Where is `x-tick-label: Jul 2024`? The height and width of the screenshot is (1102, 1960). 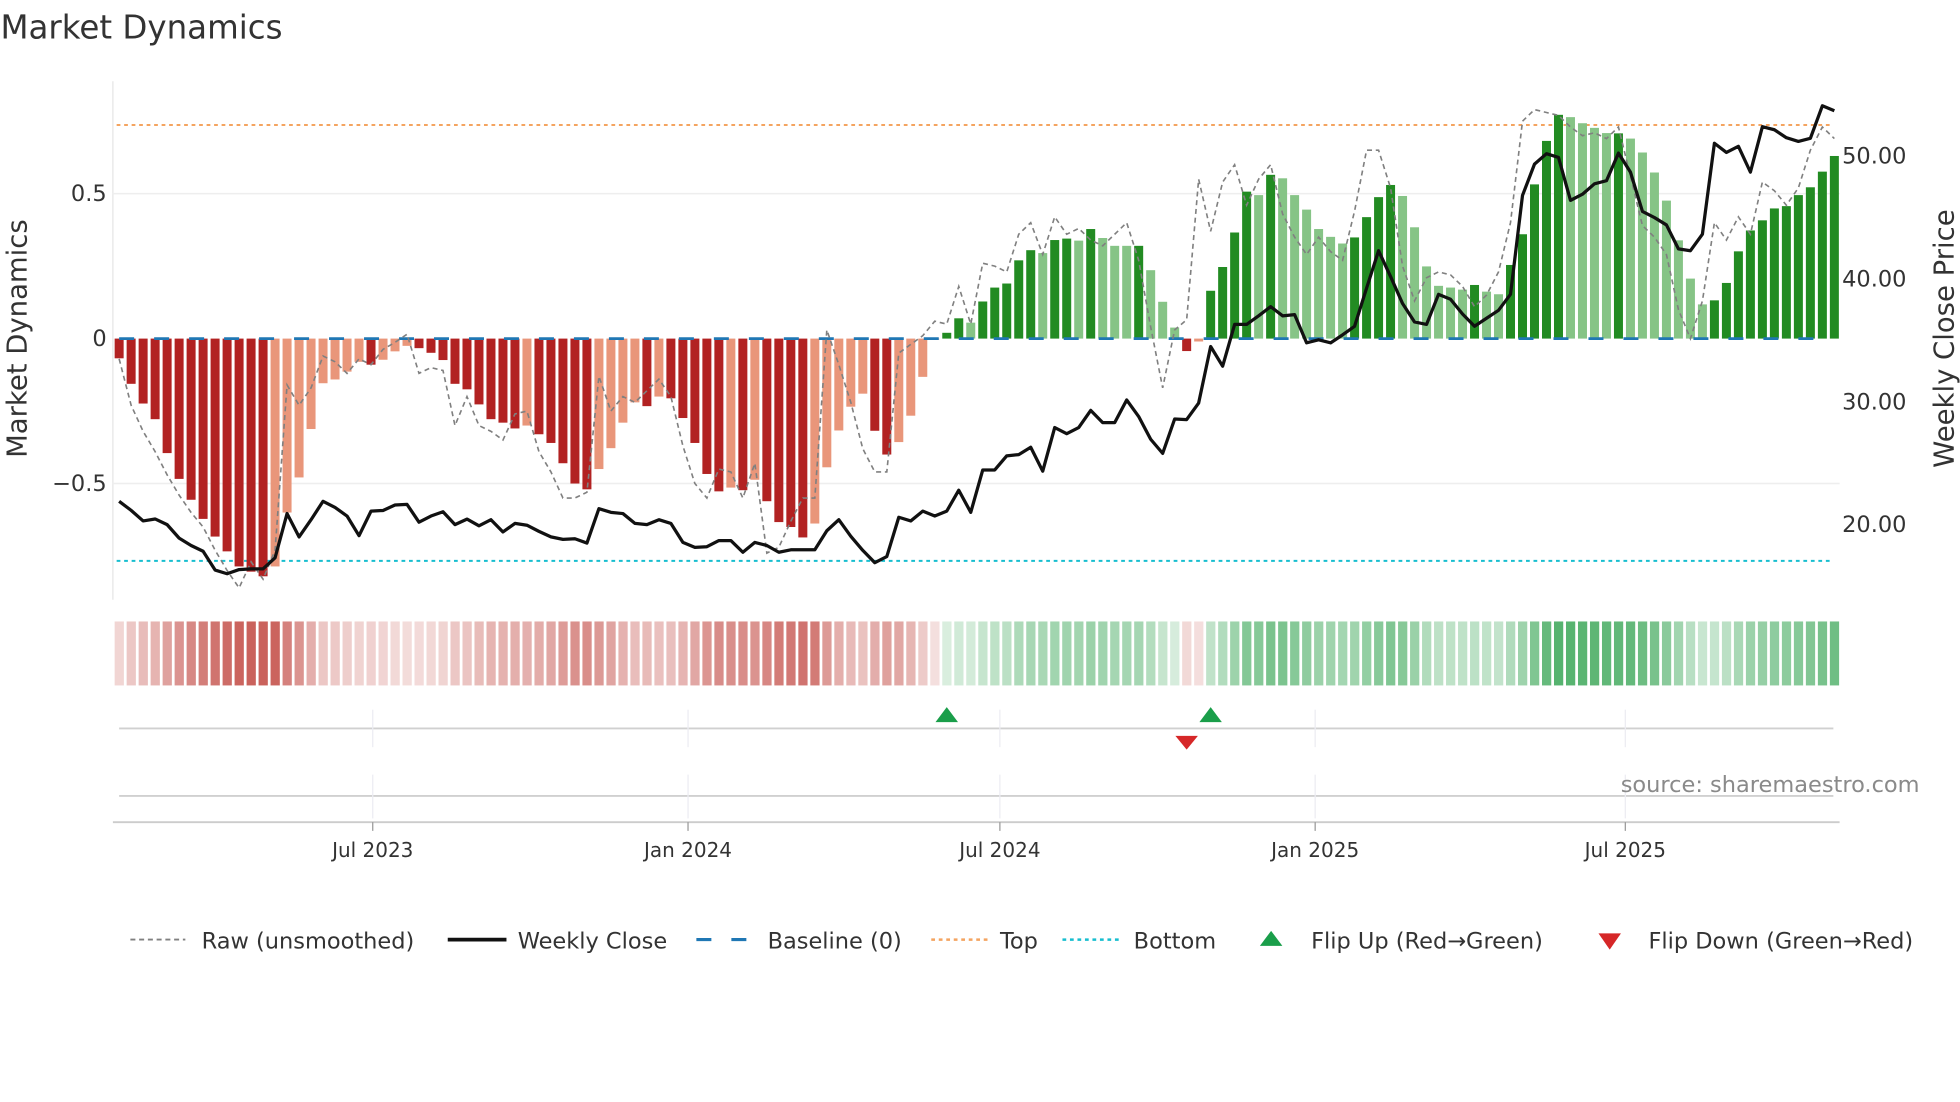
x-tick-label: Jul 2024 is located at coordinates (998, 850).